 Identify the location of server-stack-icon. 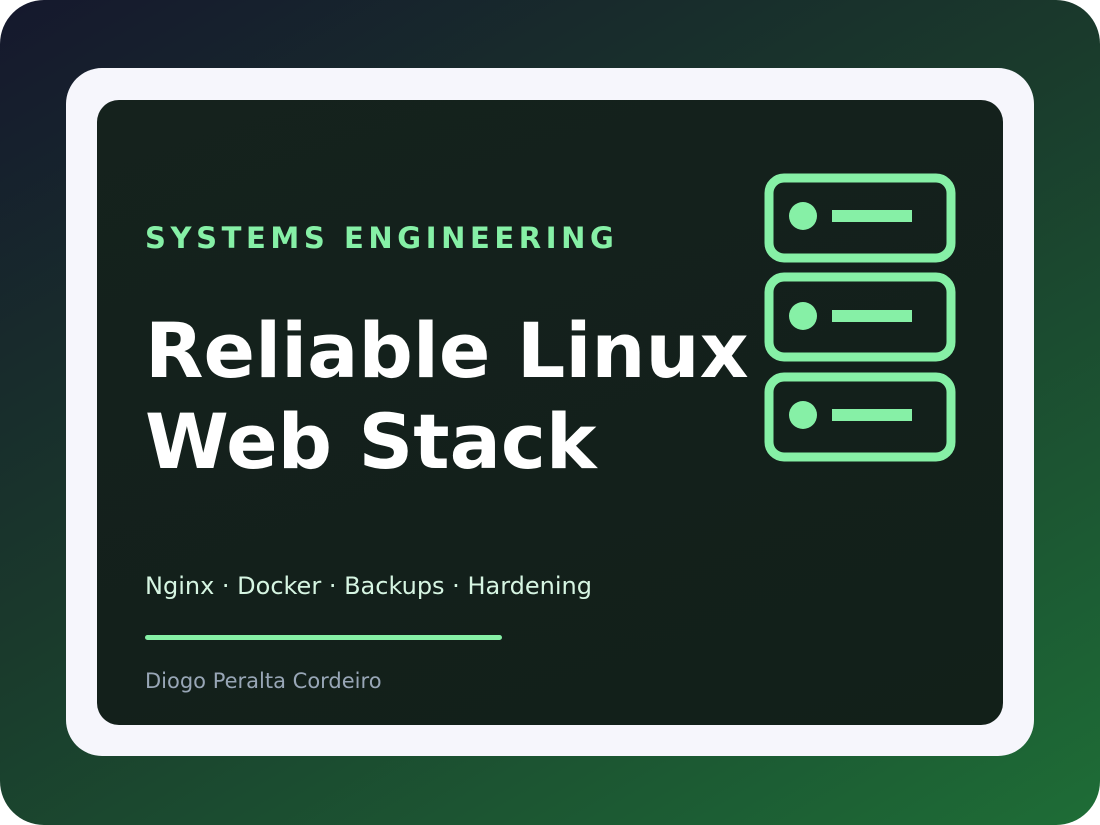
(860, 317).